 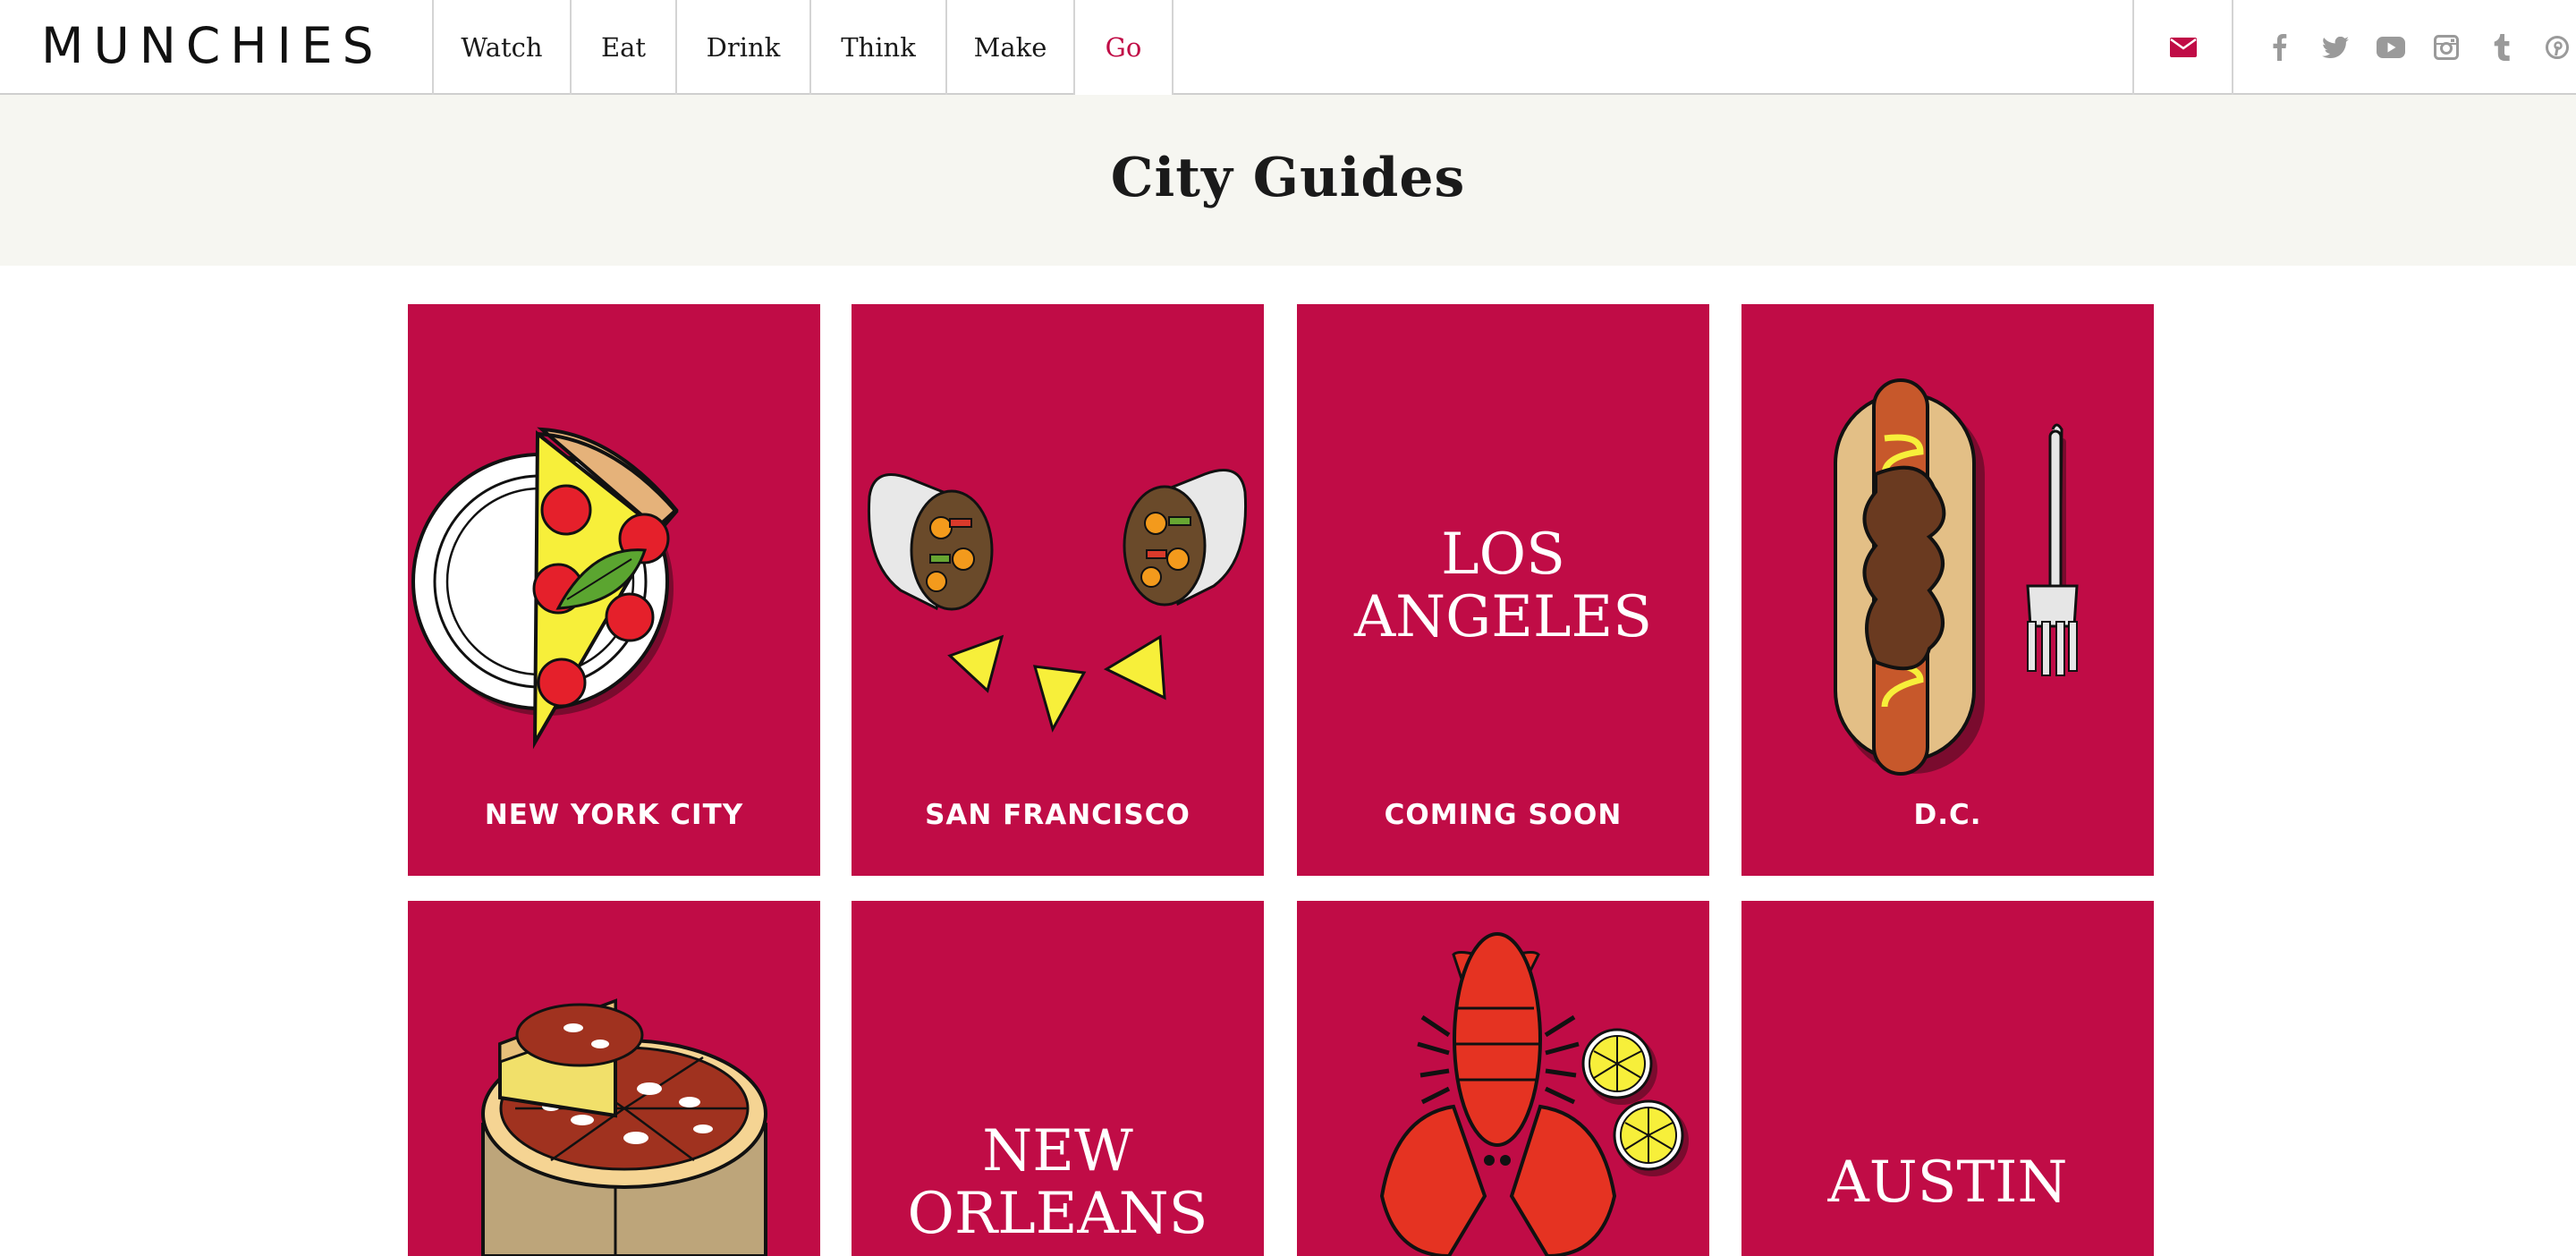 I want to click on site-header: MUNCHIES Watch Eat Drink Think Make Go, so click(x=1288, y=49).